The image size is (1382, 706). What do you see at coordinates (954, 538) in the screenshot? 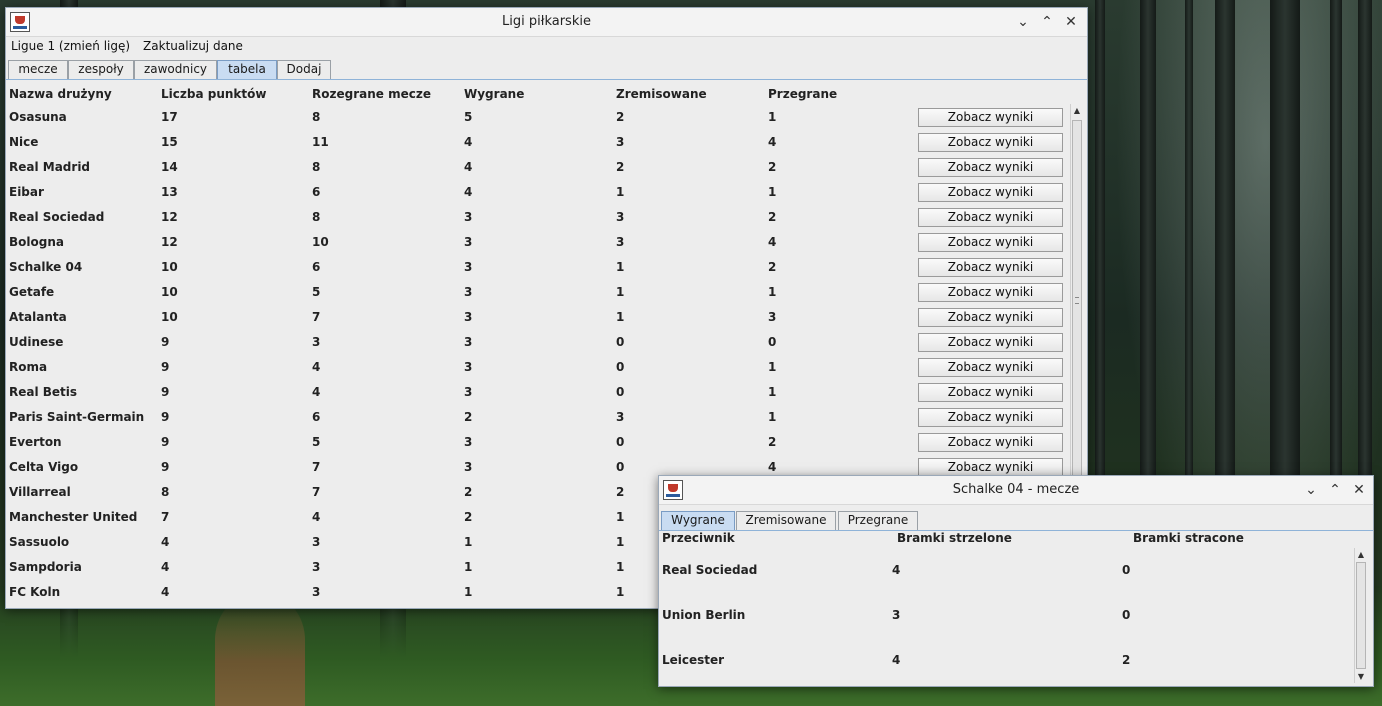
I see `column-header: Bramki strzelone` at bounding box center [954, 538].